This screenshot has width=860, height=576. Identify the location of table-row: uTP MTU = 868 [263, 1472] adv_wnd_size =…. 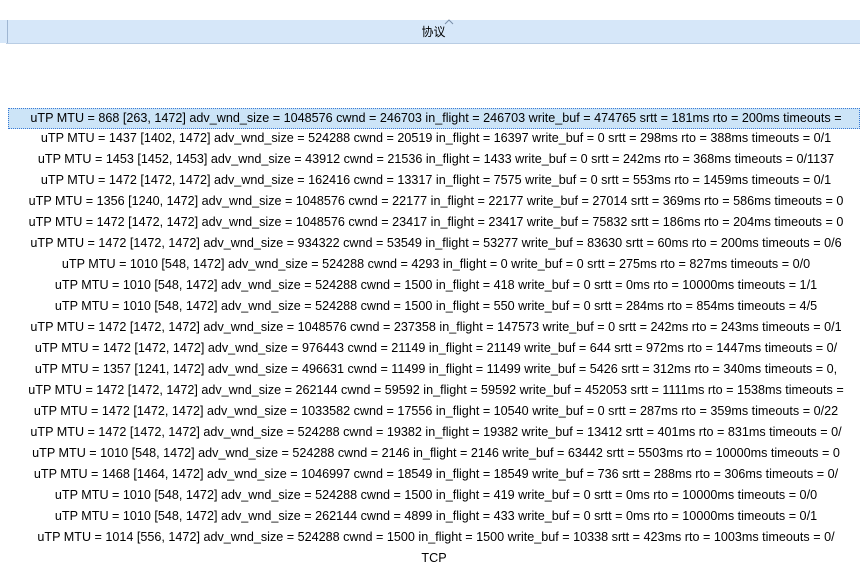
(434, 118).